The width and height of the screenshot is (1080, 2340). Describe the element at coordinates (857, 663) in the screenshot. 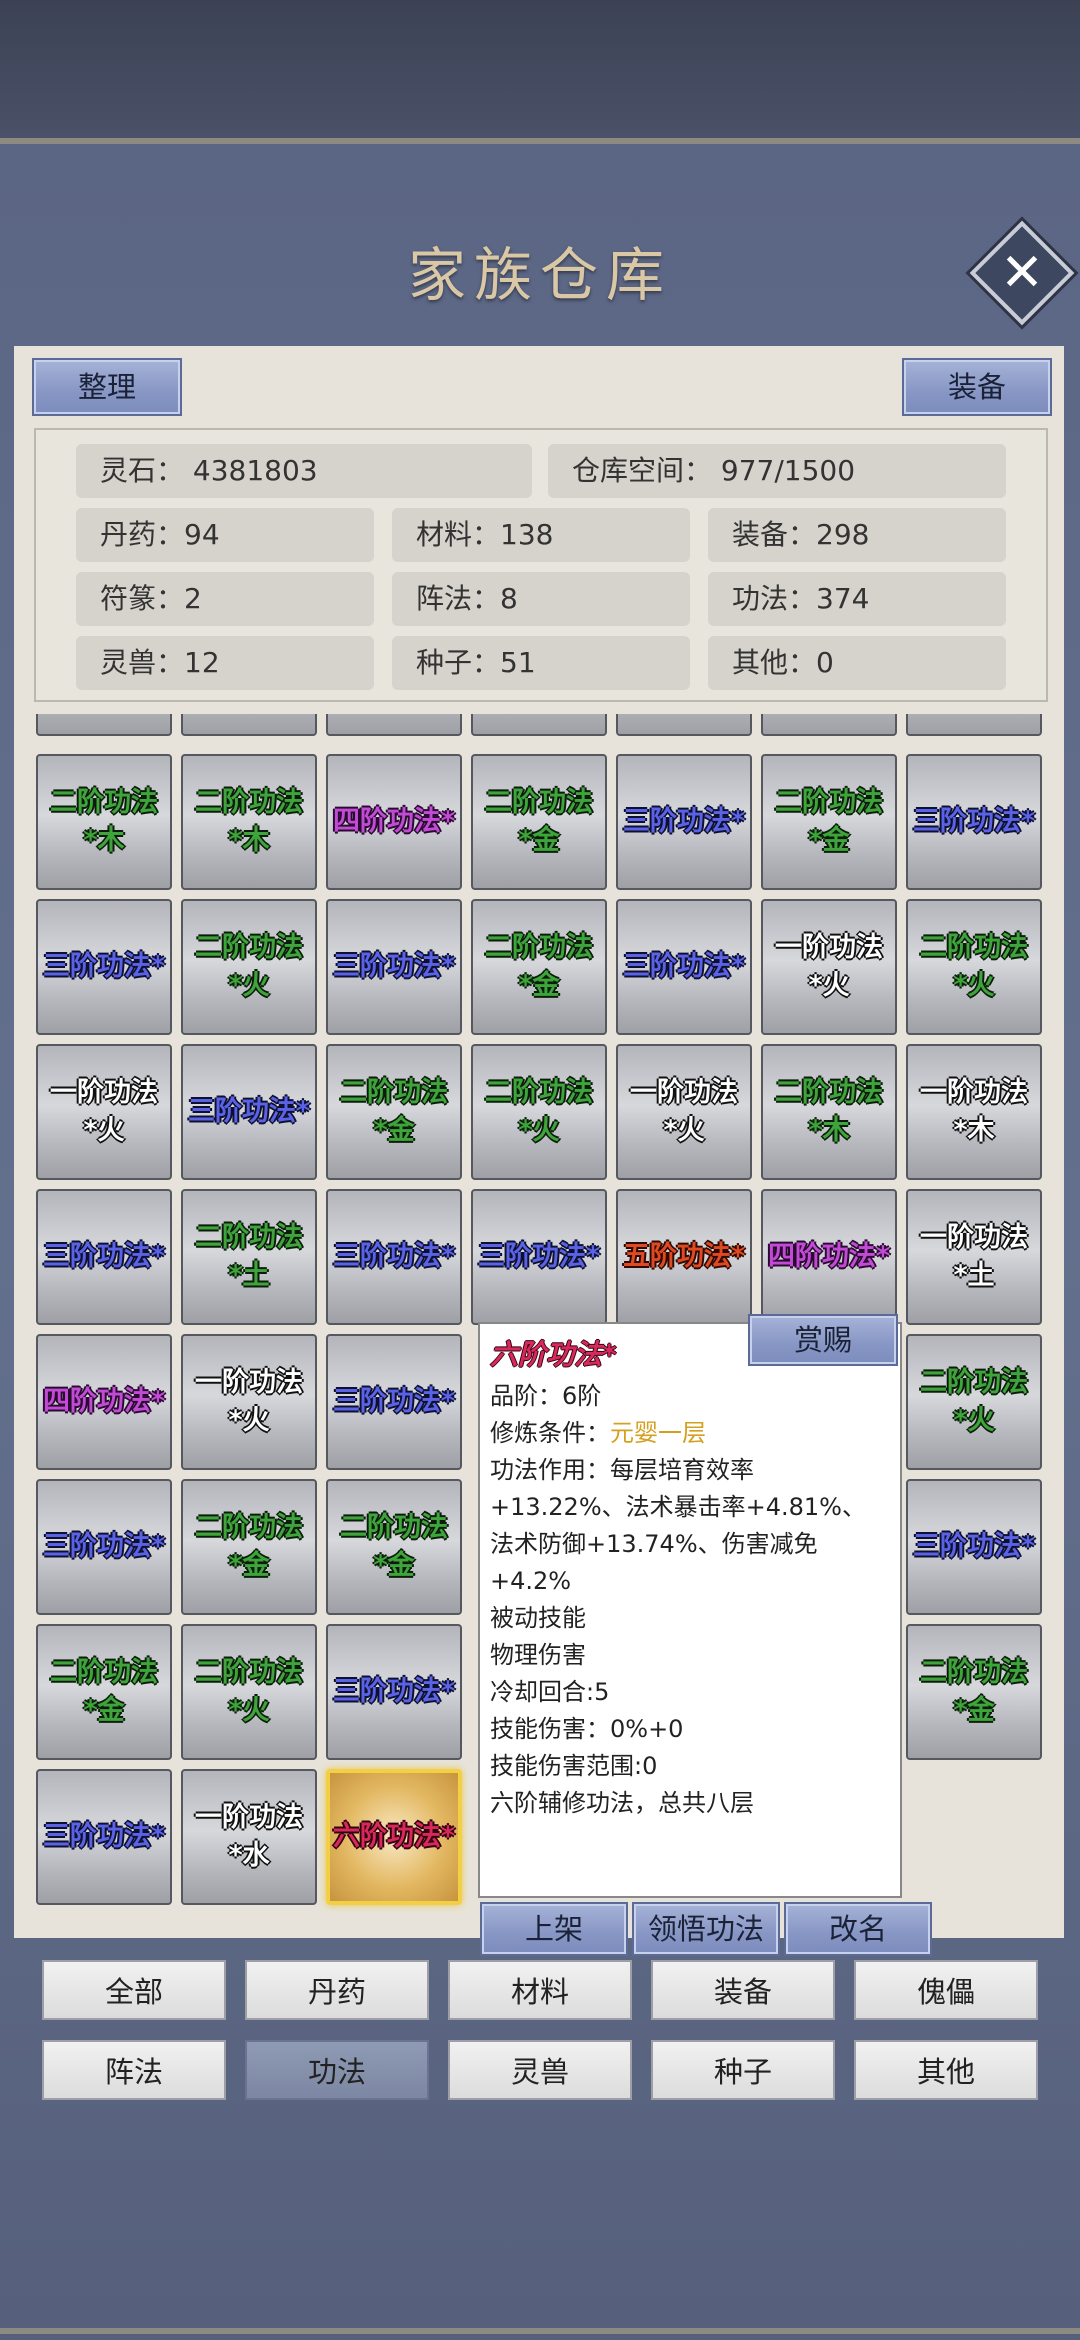

I see `other-stat: 其他：0` at that location.